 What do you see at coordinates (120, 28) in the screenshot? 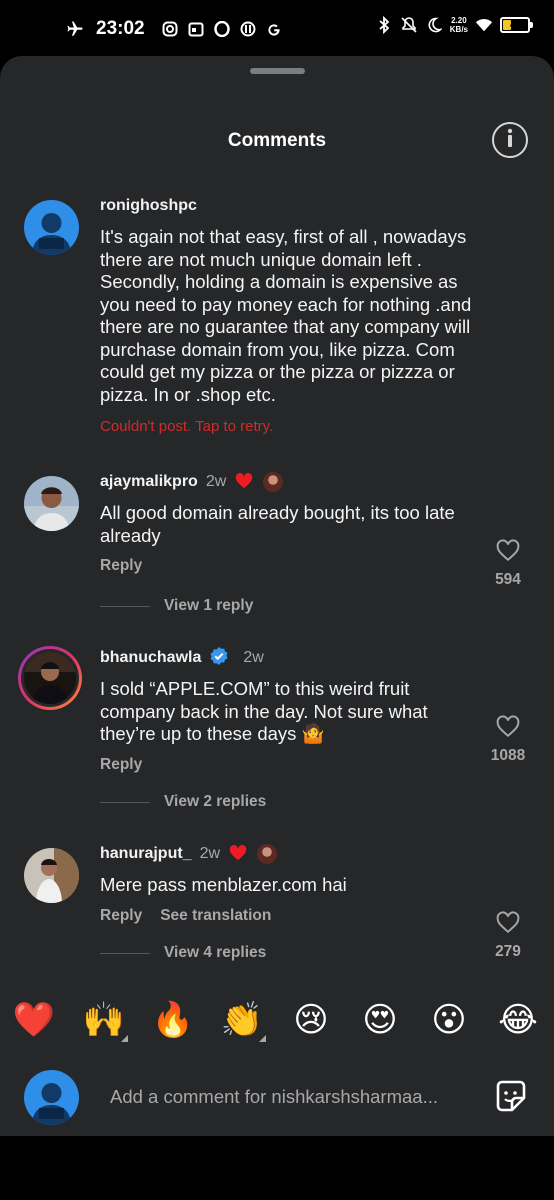
I see `status-time: 23:02` at bounding box center [120, 28].